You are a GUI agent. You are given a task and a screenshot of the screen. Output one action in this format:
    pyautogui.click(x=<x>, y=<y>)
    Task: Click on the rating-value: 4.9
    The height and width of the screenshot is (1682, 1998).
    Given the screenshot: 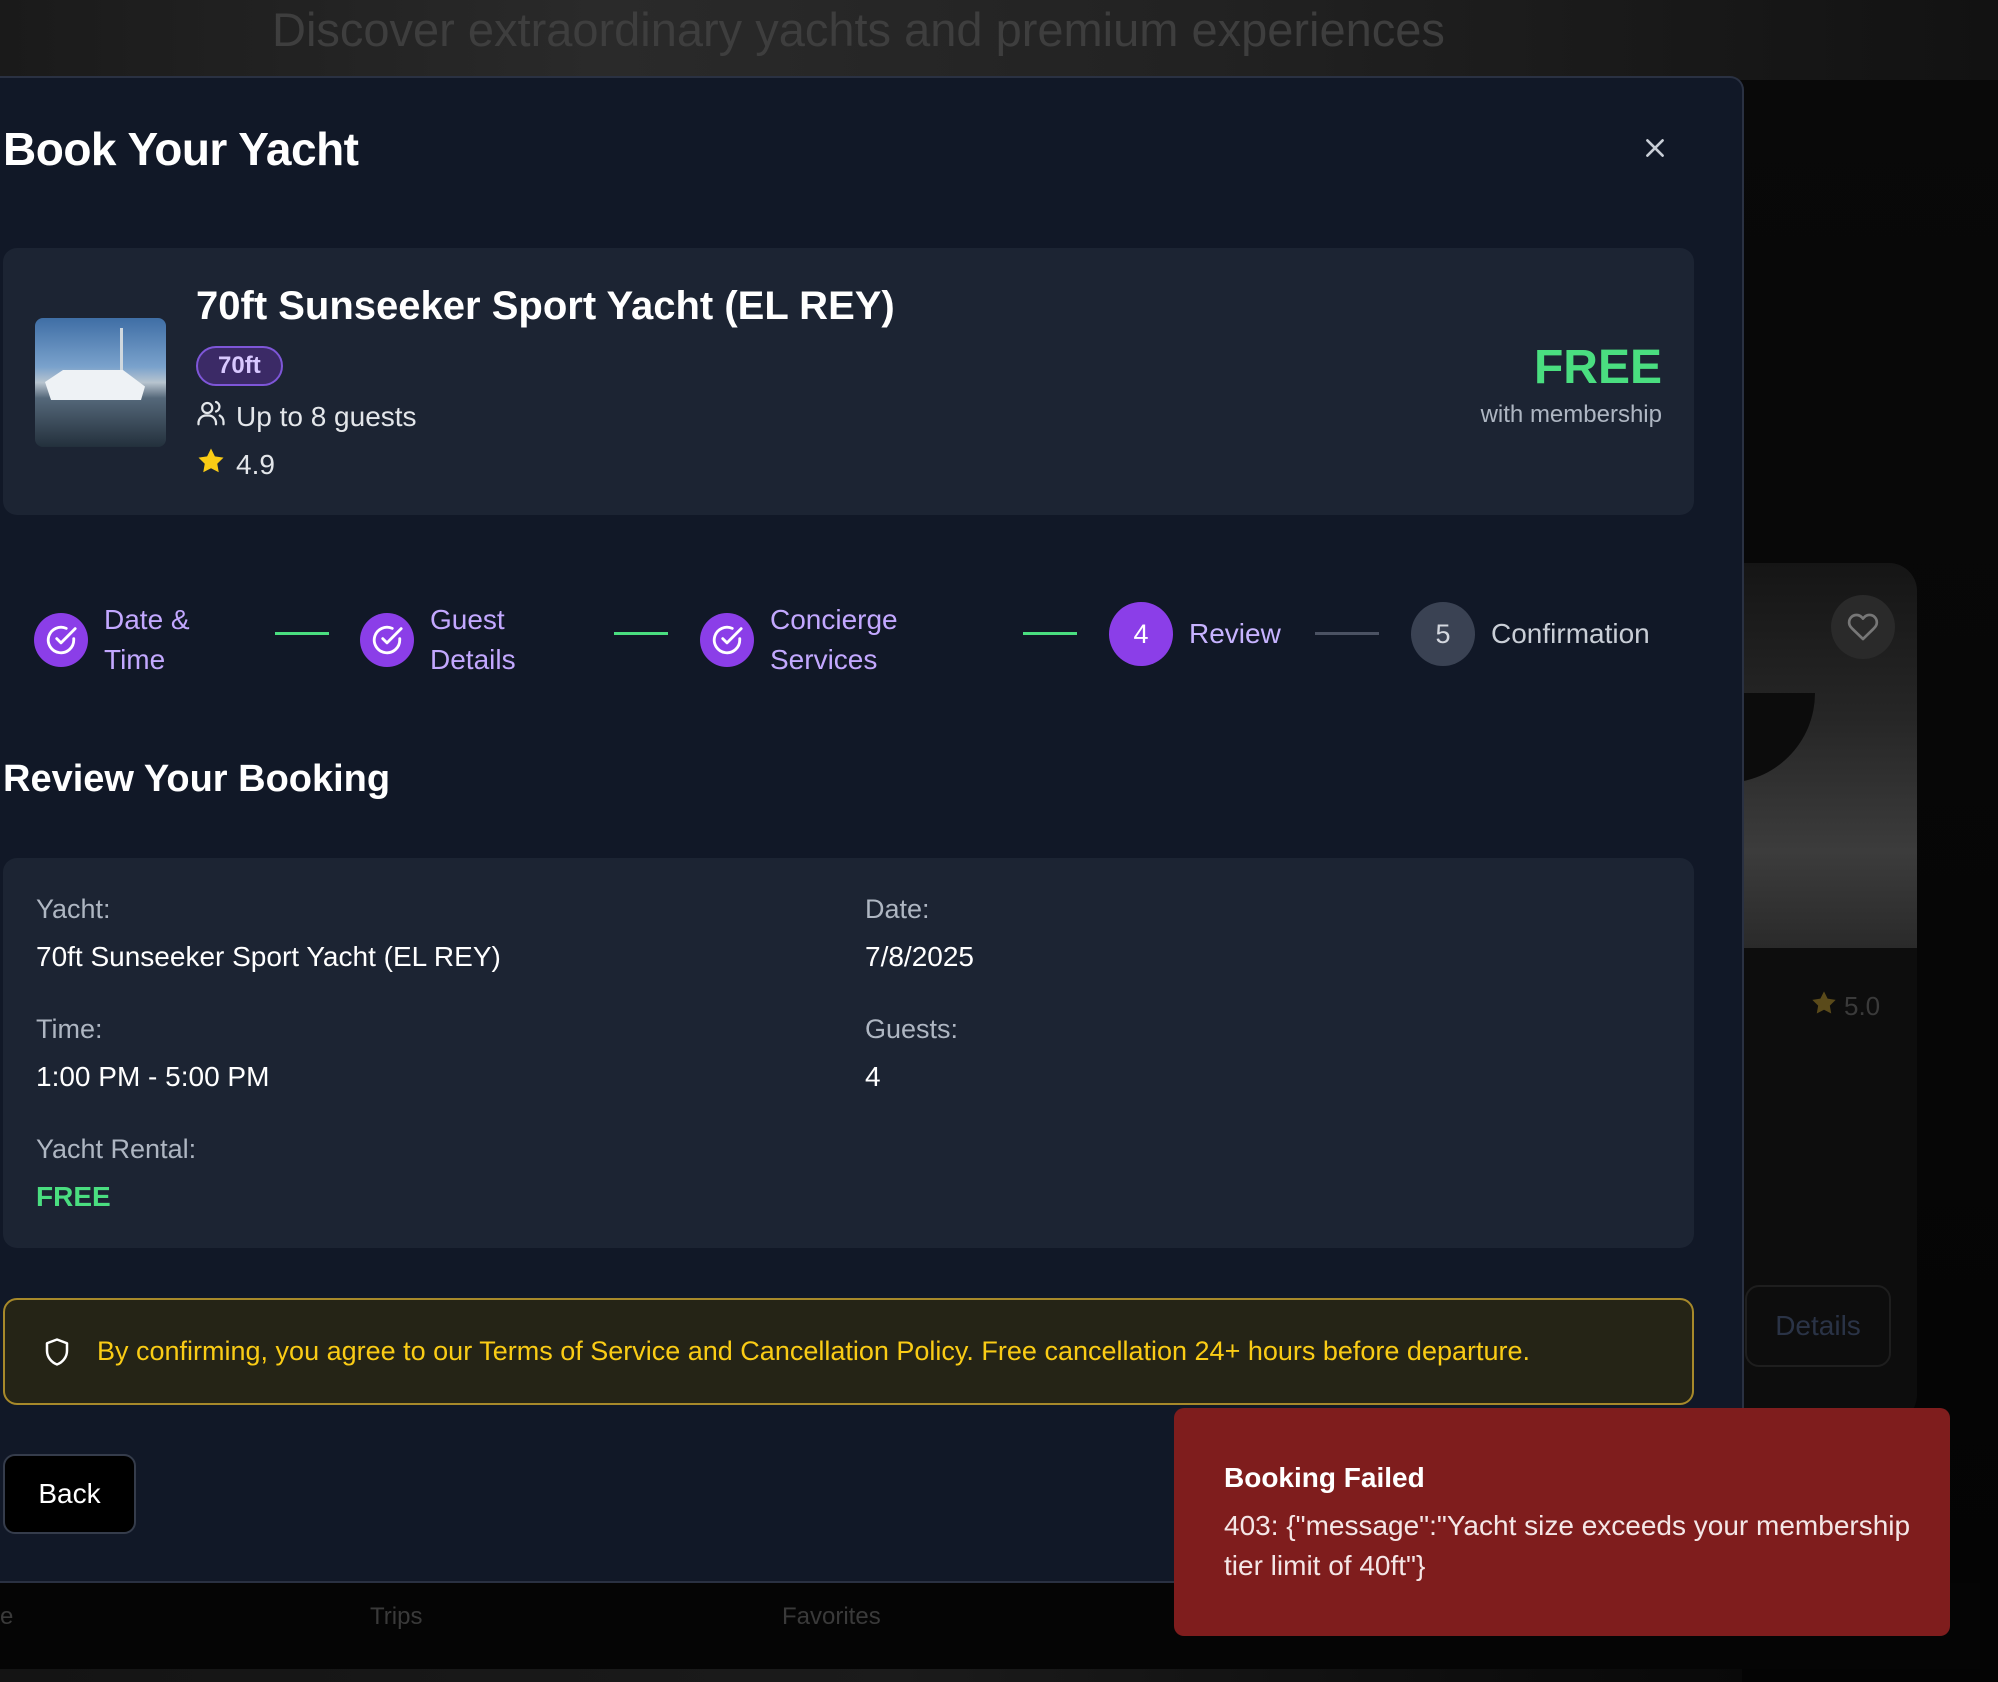 What is the action you would take?
    pyautogui.click(x=255, y=464)
    